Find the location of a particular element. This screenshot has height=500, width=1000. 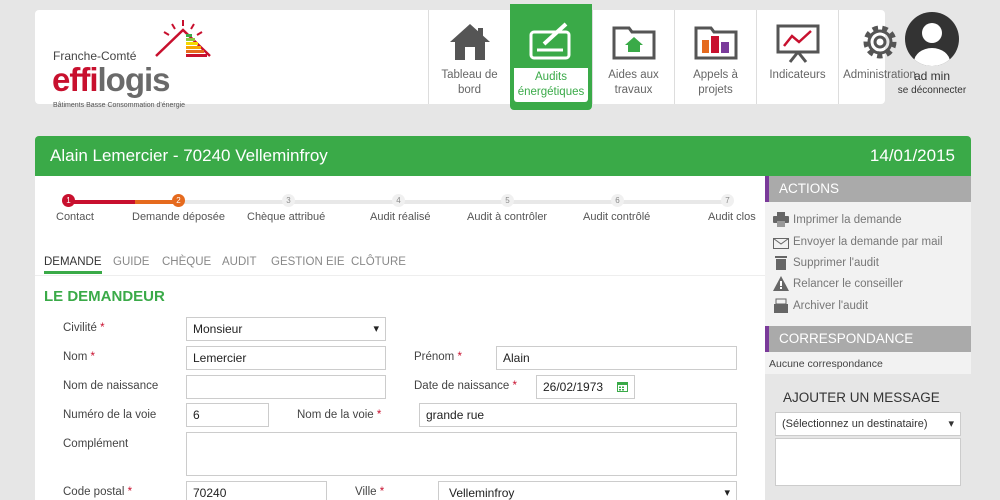

trash-icon is located at coordinates (781, 263).